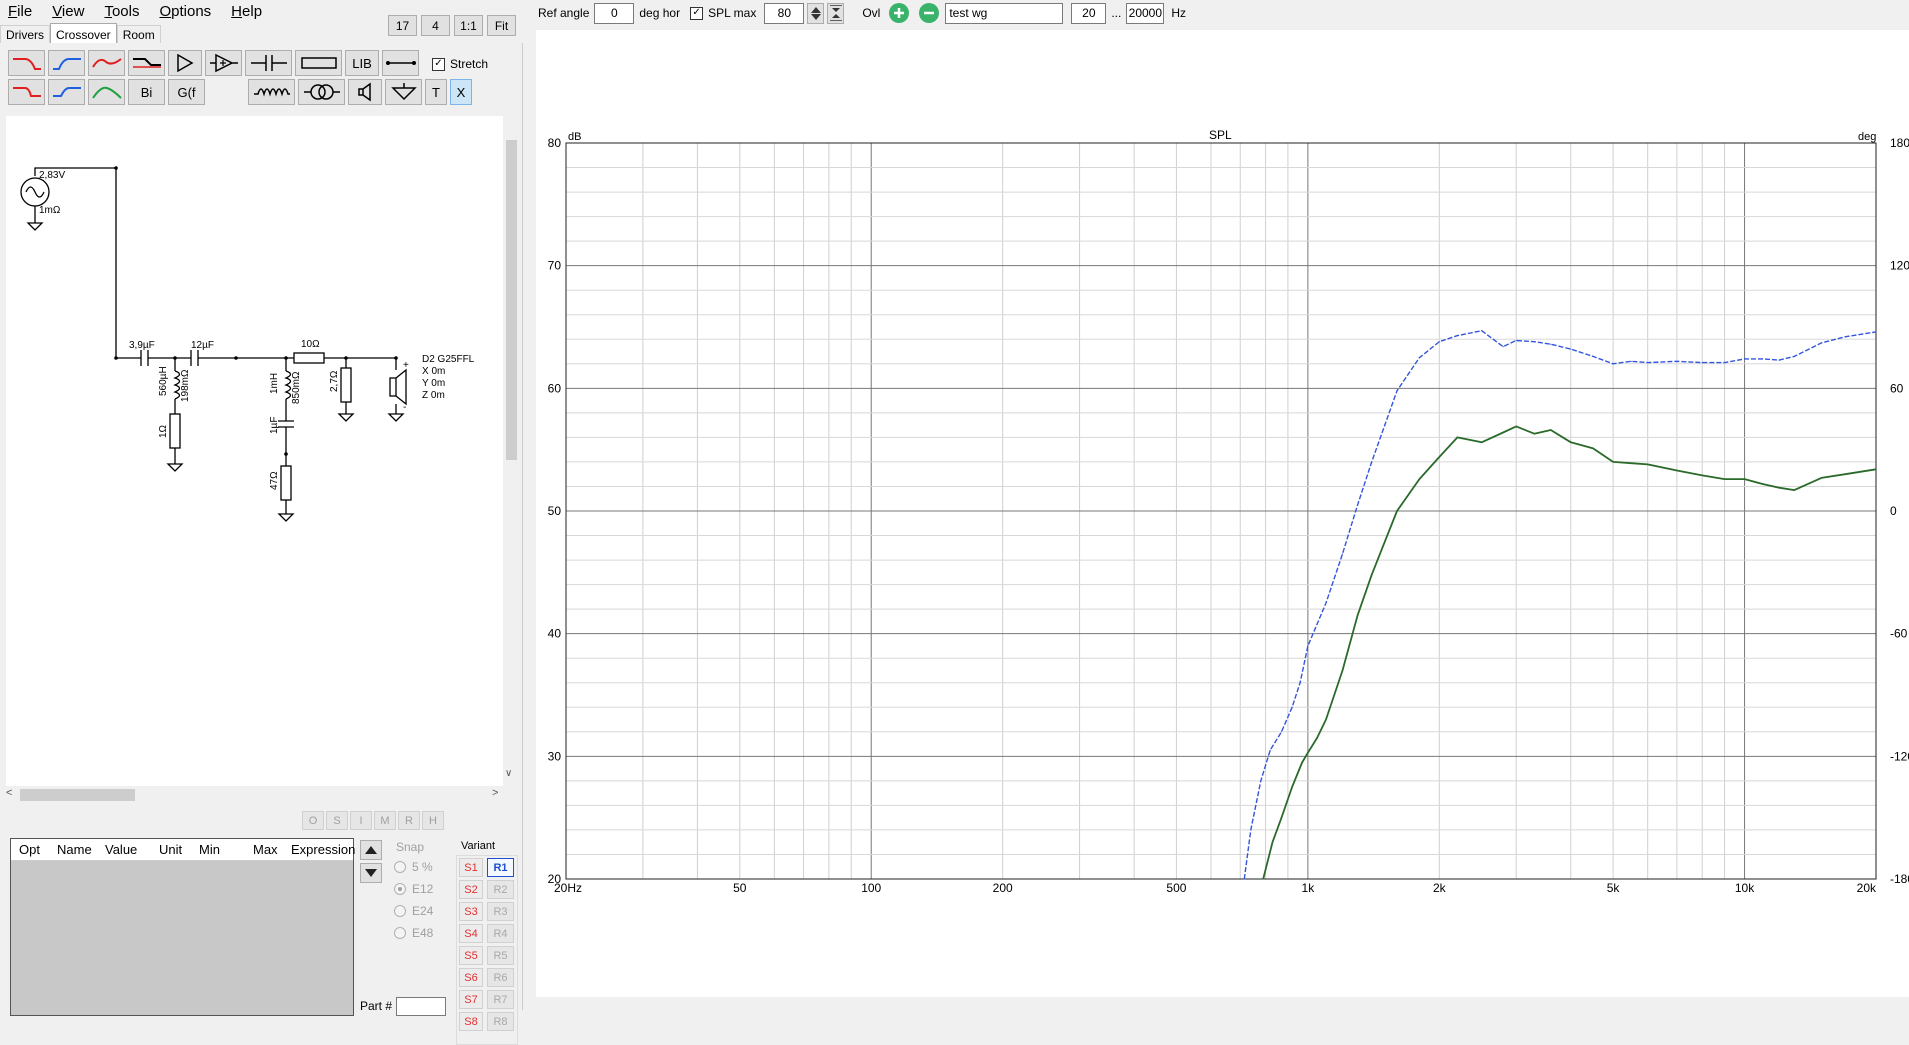  What do you see at coordinates (400, 63) in the screenshot?
I see `wire-button` at bounding box center [400, 63].